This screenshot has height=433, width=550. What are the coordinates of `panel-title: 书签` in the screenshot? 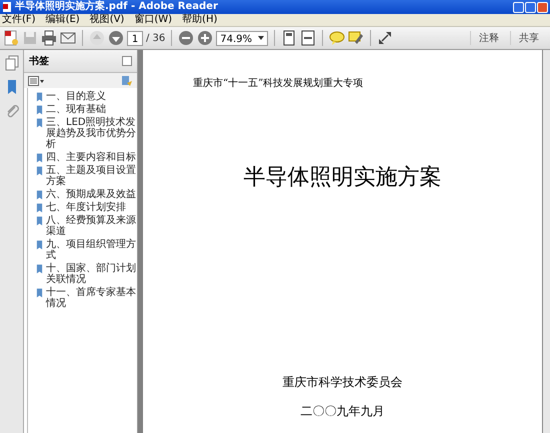 It's located at (39, 61).